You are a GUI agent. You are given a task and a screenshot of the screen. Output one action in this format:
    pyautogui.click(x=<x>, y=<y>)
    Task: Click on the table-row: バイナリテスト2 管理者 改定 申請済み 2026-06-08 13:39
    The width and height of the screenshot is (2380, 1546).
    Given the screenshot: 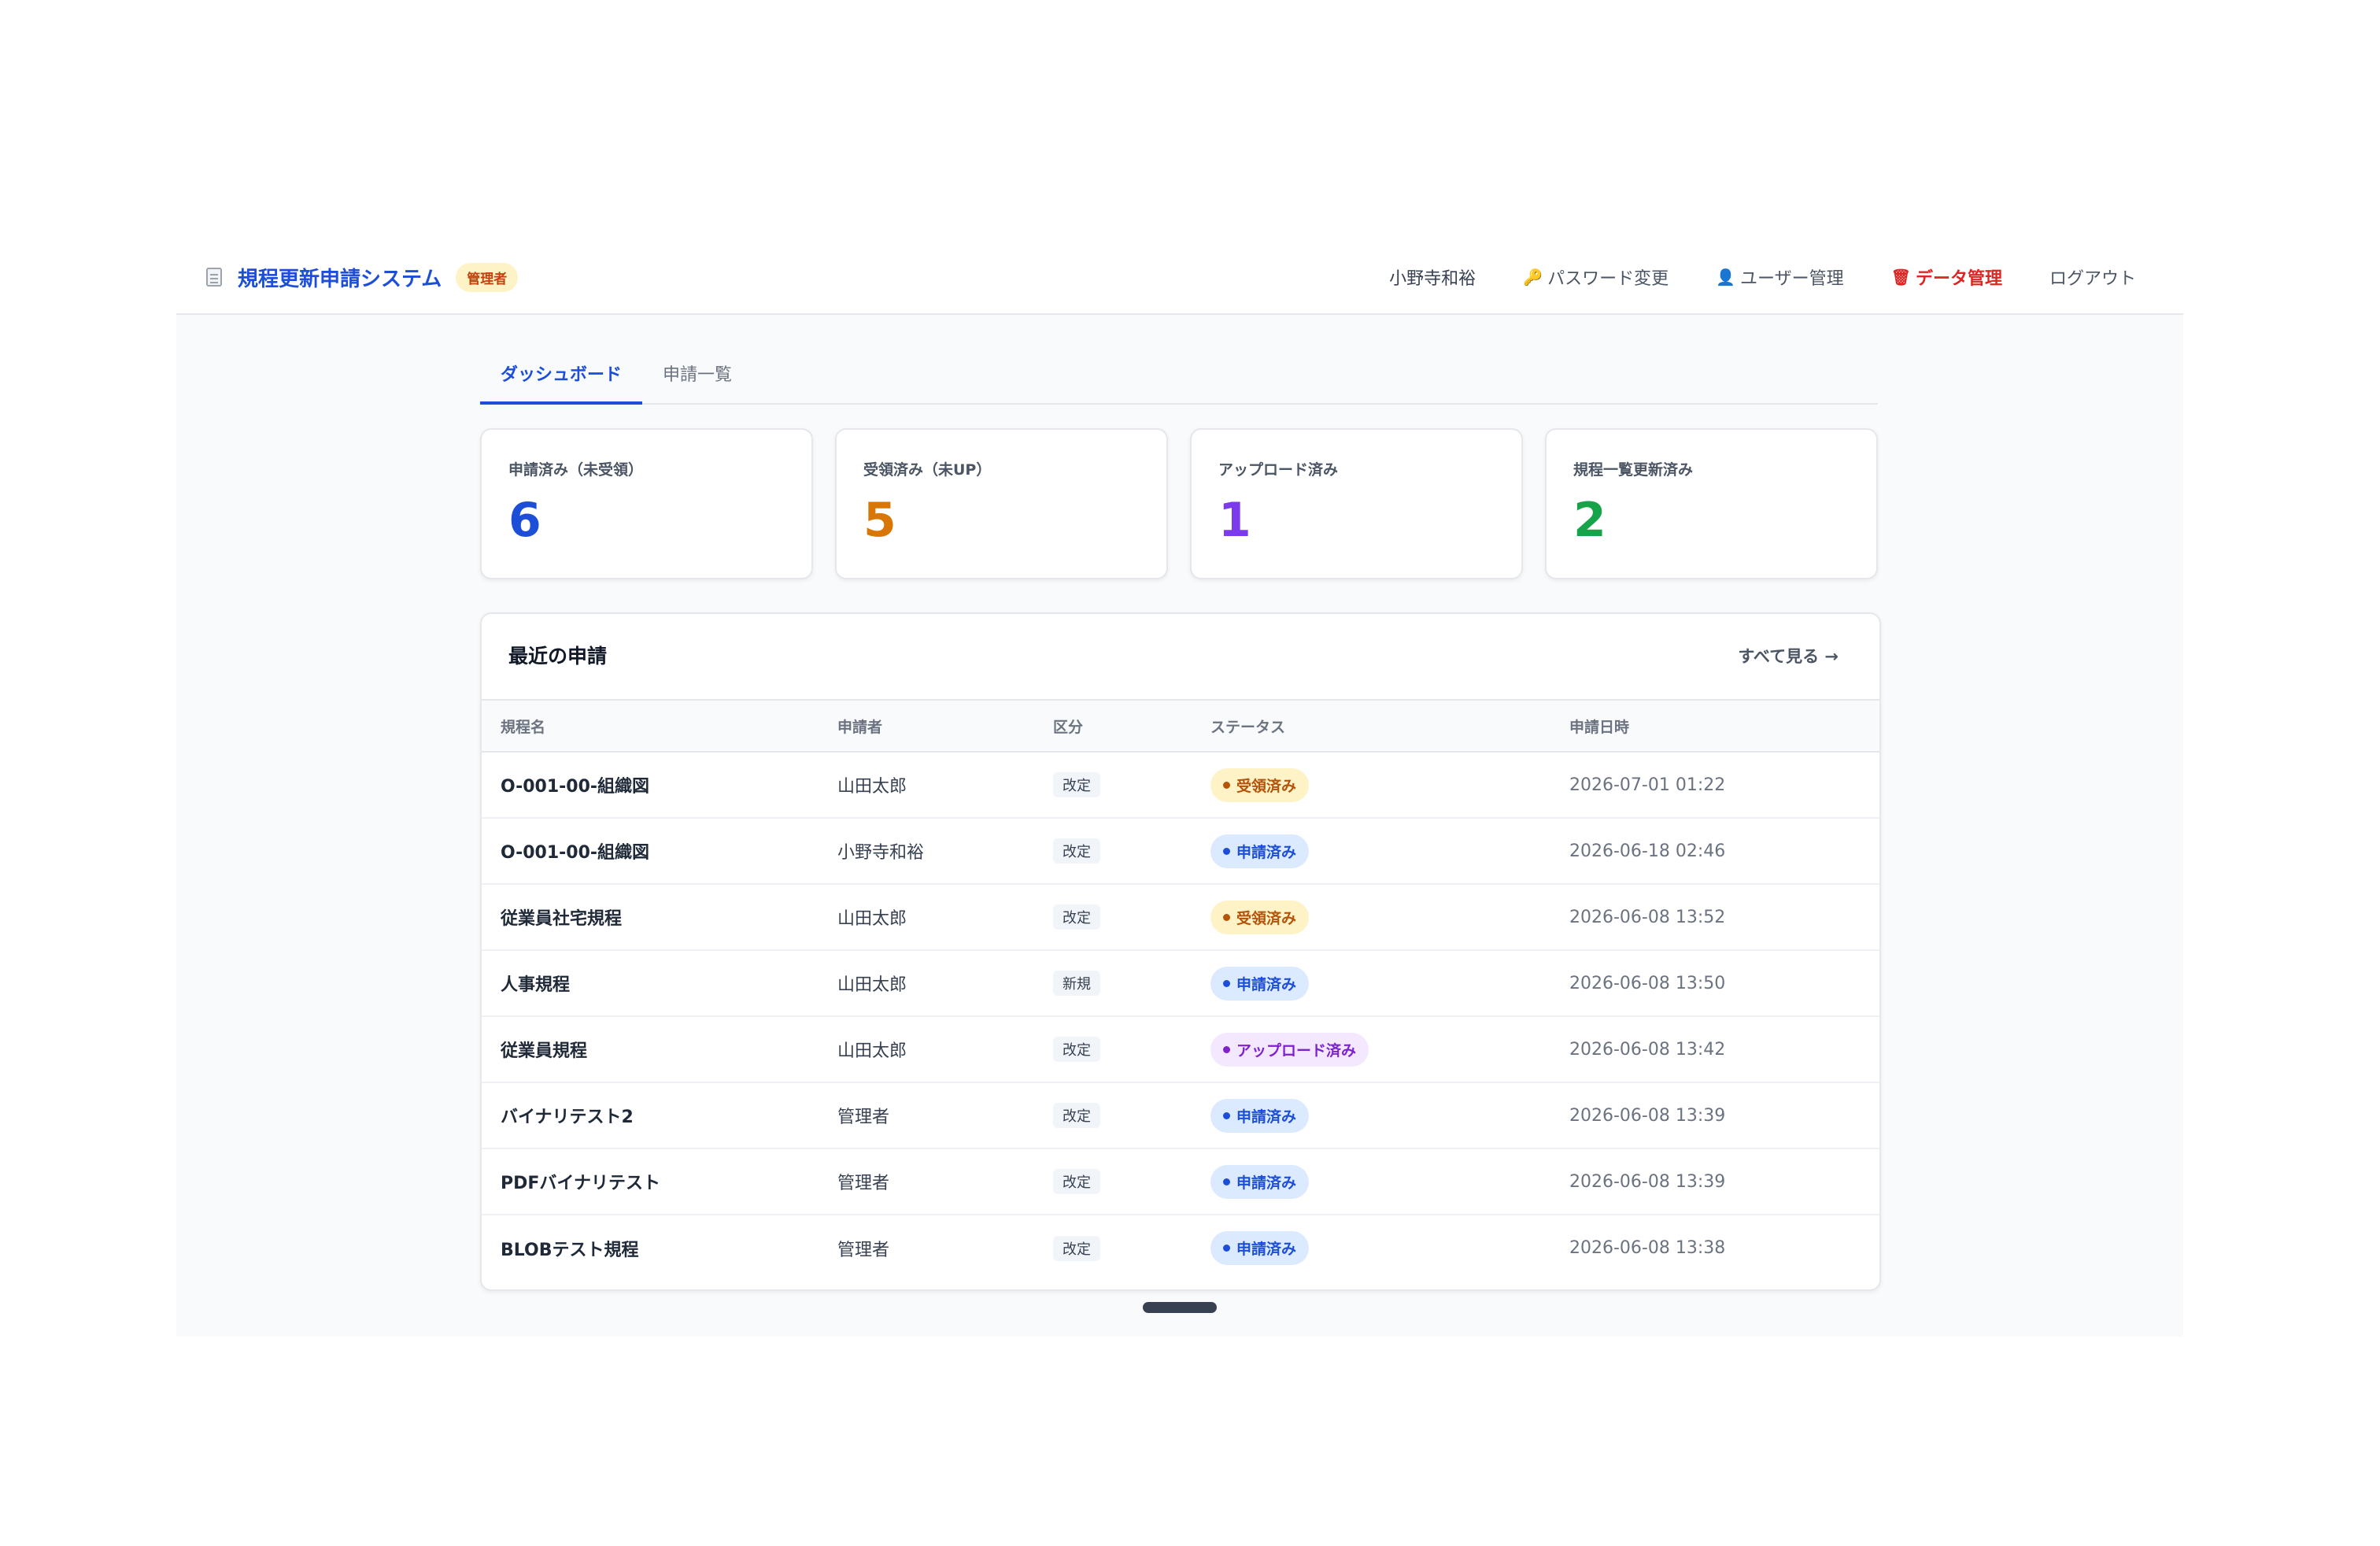 What is the action you would take?
    pyautogui.click(x=1180, y=1115)
    